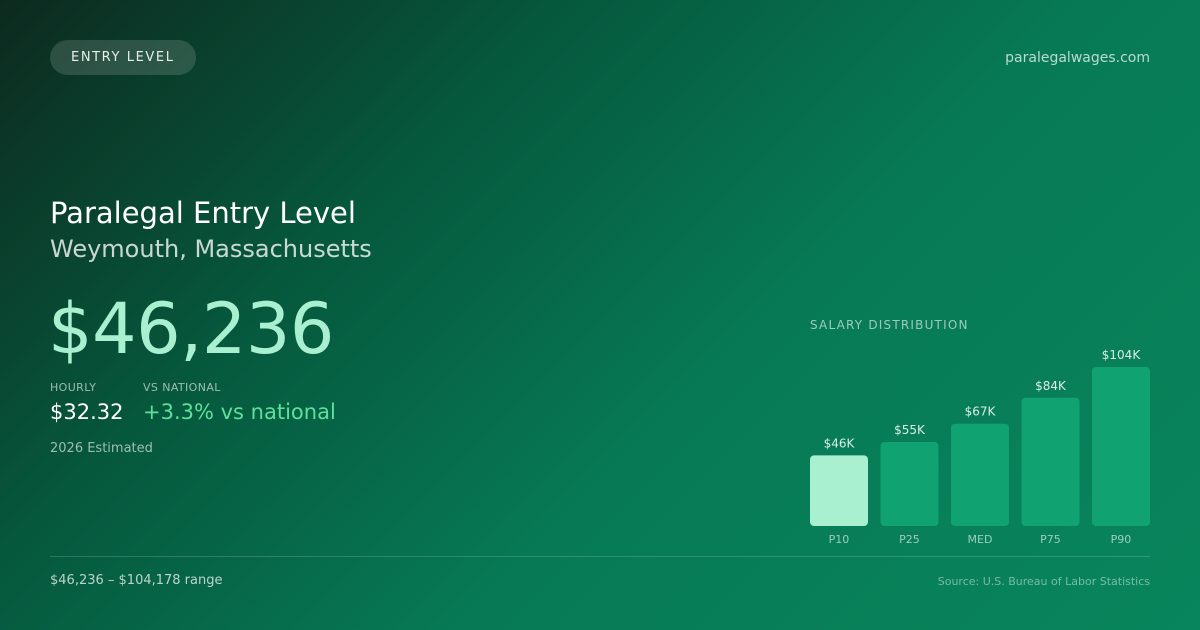  What do you see at coordinates (1122, 355) in the screenshot?
I see `bar-value-label: $104K` at bounding box center [1122, 355].